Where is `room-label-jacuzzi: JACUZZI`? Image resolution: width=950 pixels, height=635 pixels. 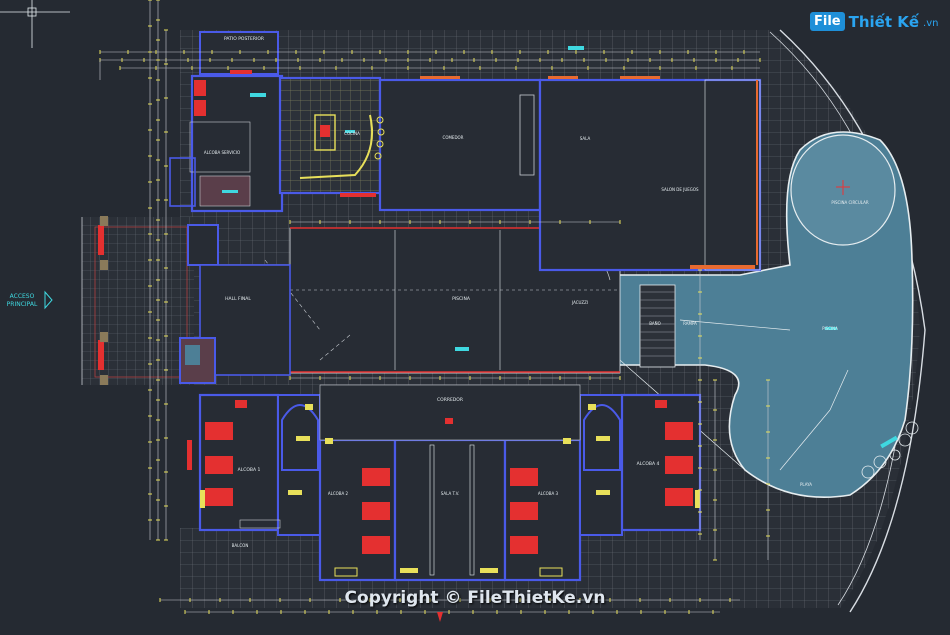
room-label-jacuzzi: JACUZZI is located at coordinates (579, 302).